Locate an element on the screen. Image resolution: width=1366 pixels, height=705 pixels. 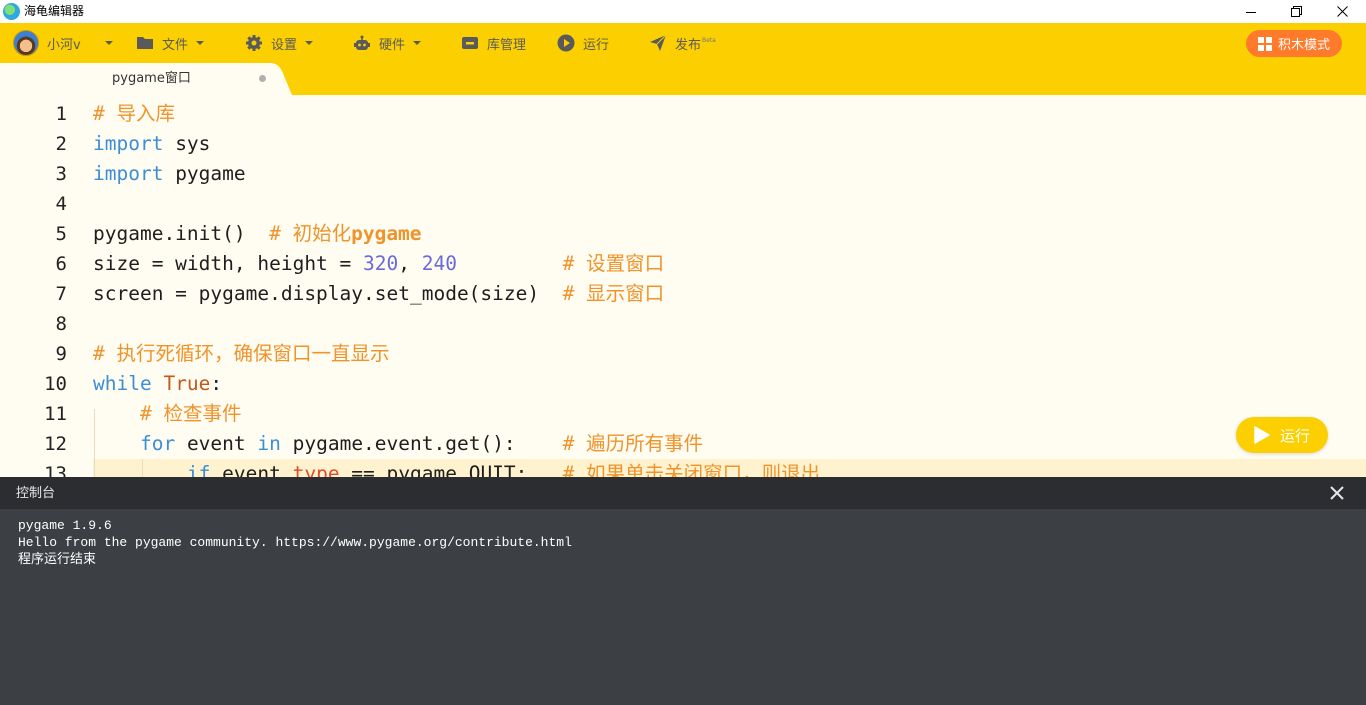
line-number: 7 is located at coordinates (61, 294).